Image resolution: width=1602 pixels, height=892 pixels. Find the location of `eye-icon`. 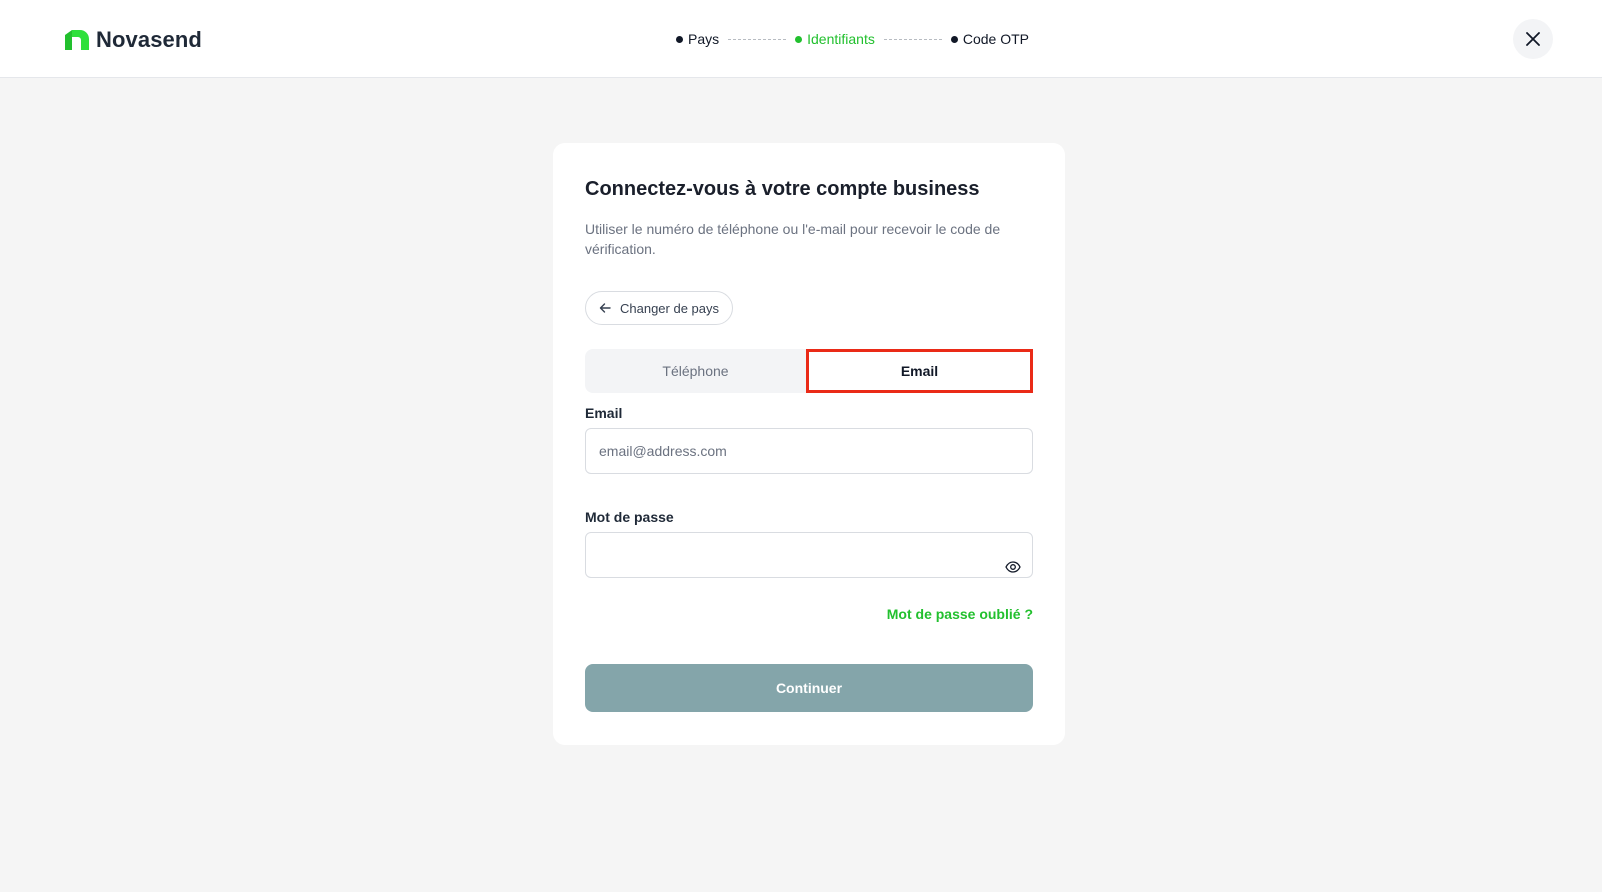

eye-icon is located at coordinates (1013, 567).